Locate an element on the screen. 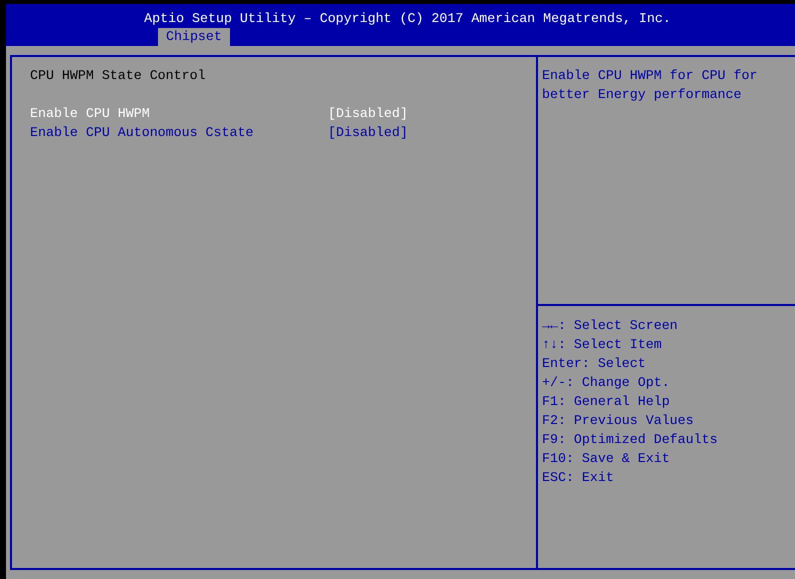  key-hint: Enter: Select is located at coordinates (594, 364).